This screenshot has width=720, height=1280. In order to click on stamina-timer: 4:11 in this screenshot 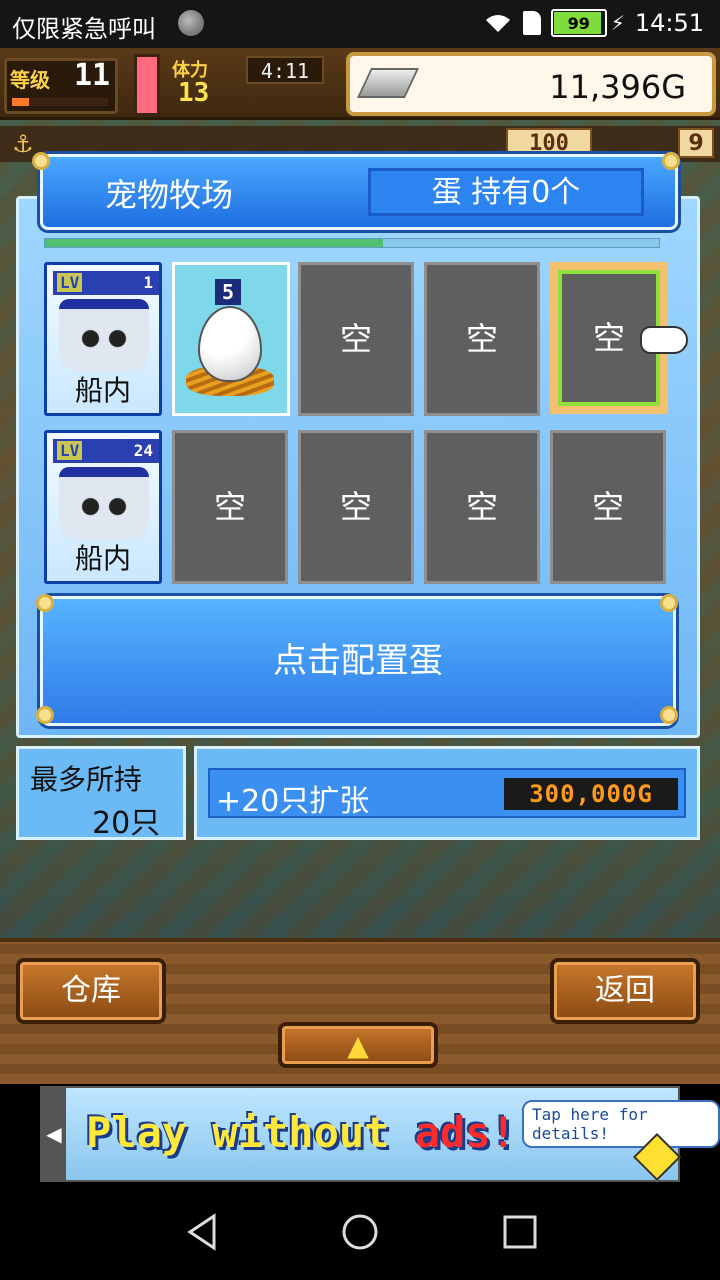, I will do `click(285, 70)`.